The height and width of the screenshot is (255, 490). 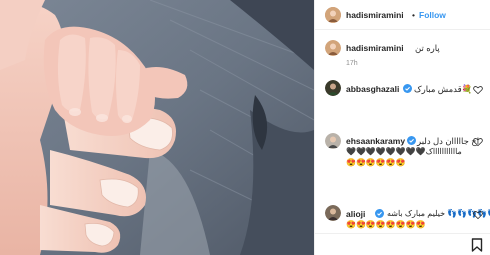 I want to click on caption-timestamp: 17h, so click(x=352, y=63).